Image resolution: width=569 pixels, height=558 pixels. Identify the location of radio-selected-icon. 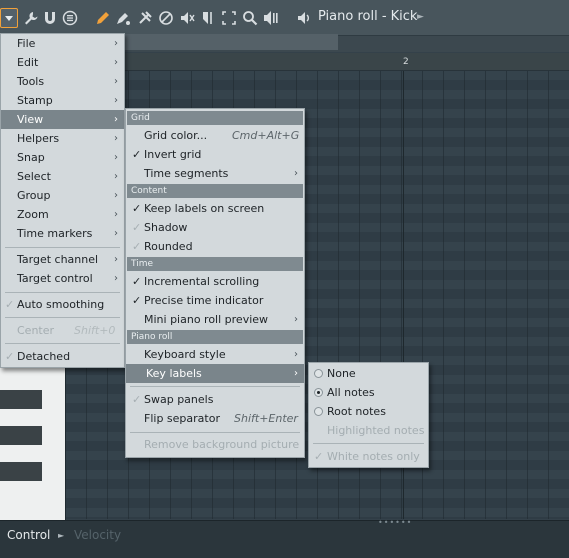
(318, 392).